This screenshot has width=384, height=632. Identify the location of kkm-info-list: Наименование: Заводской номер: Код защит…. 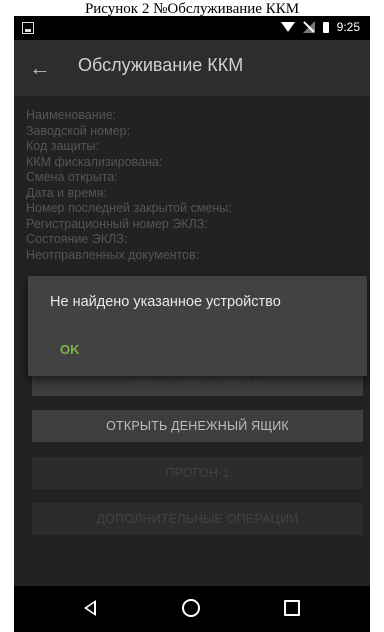
(129, 185).